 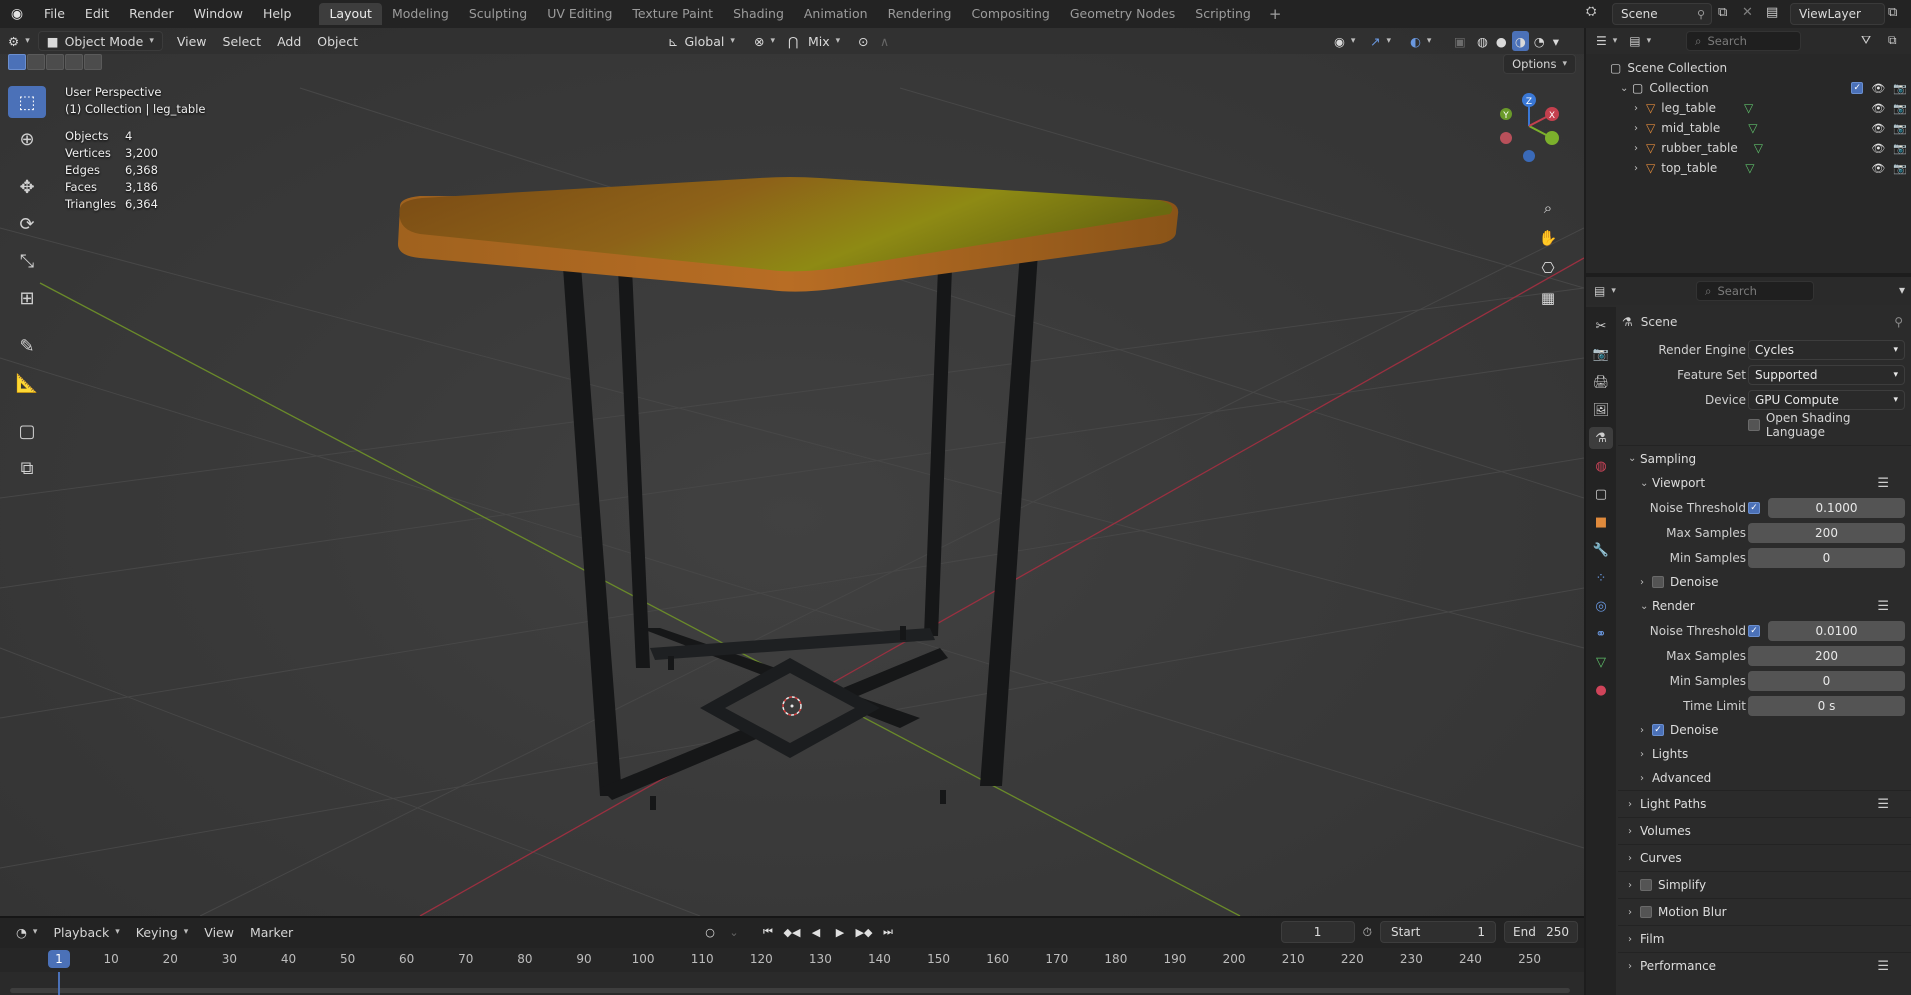 I want to click on menu-view: View, so click(x=192, y=41).